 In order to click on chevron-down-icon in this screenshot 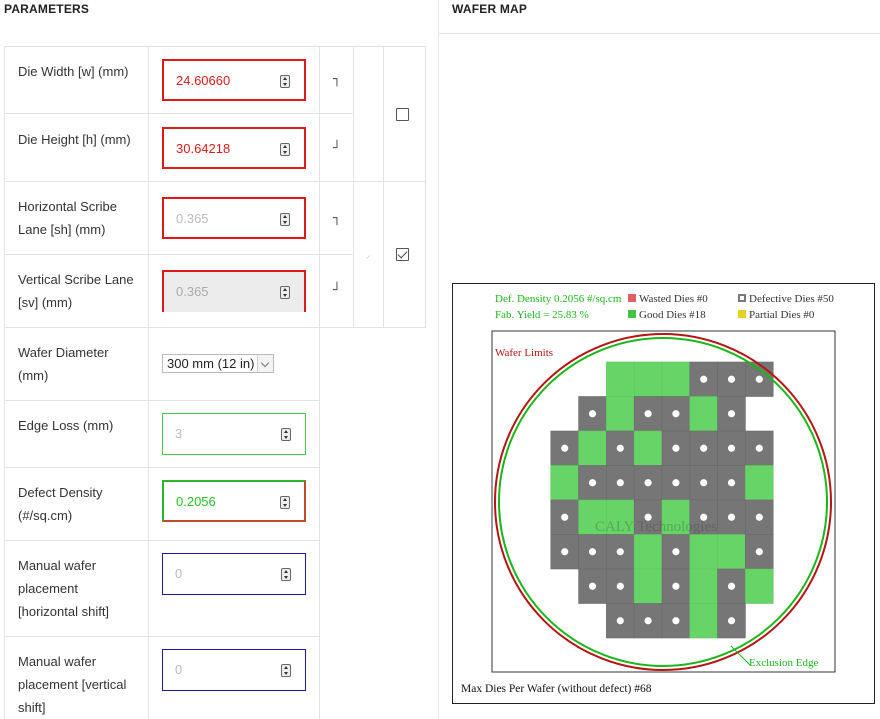, I will do `click(265, 363)`.